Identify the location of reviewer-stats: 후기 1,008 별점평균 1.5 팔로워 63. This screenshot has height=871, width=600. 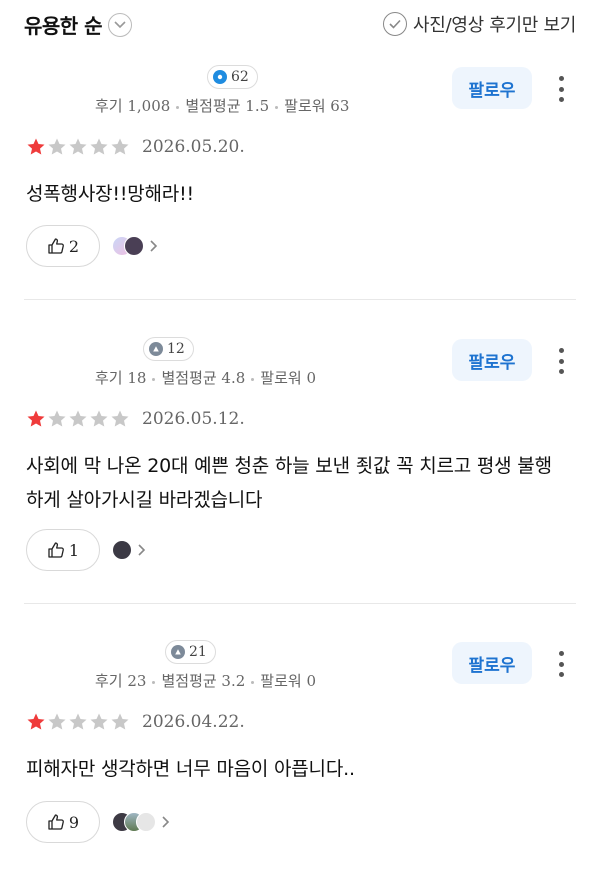
(222, 106).